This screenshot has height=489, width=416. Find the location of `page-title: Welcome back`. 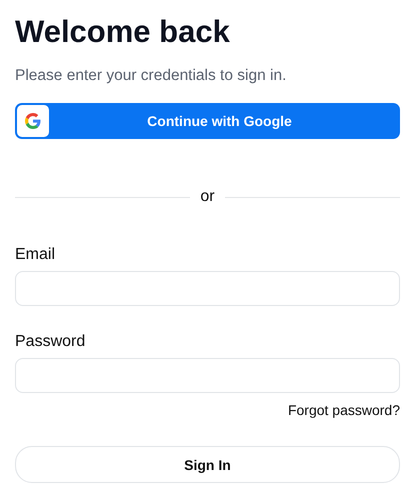

page-title: Welcome back is located at coordinates (123, 32).